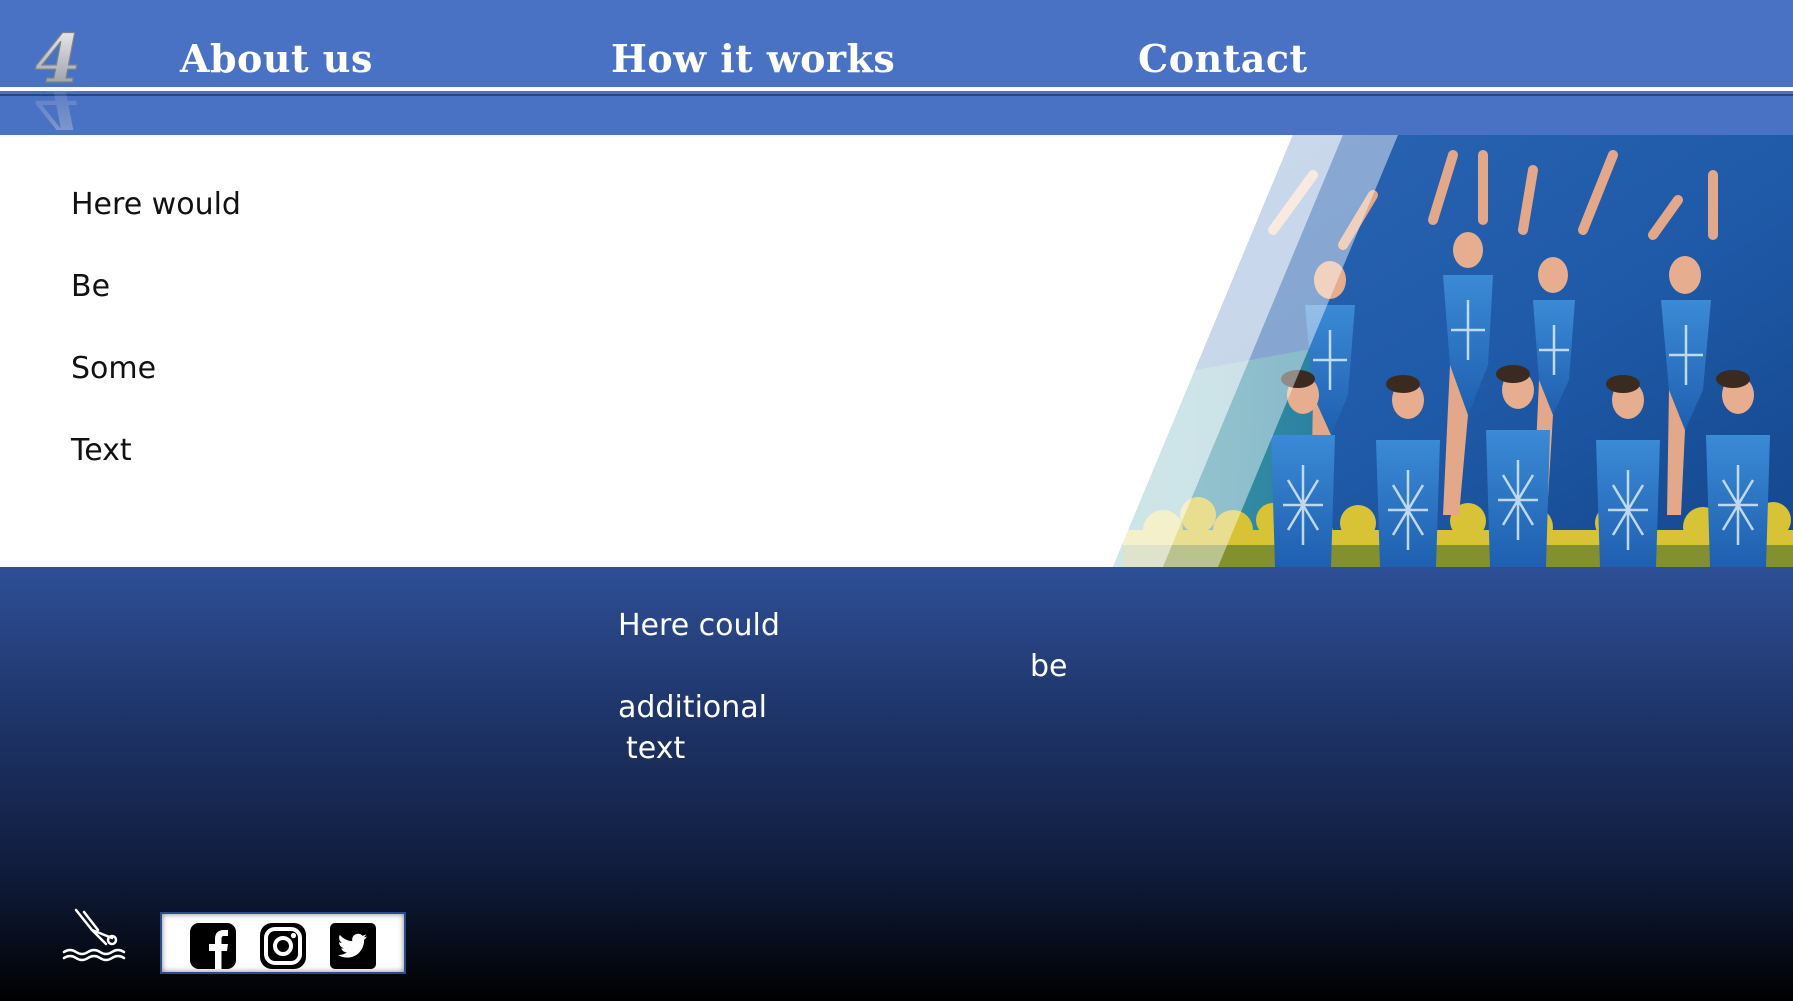 Image resolution: width=1793 pixels, height=1001 pixels. Describe the element at coordinates (896, 95) in the screenshot. I see `nav-divider-shadow` at that location.